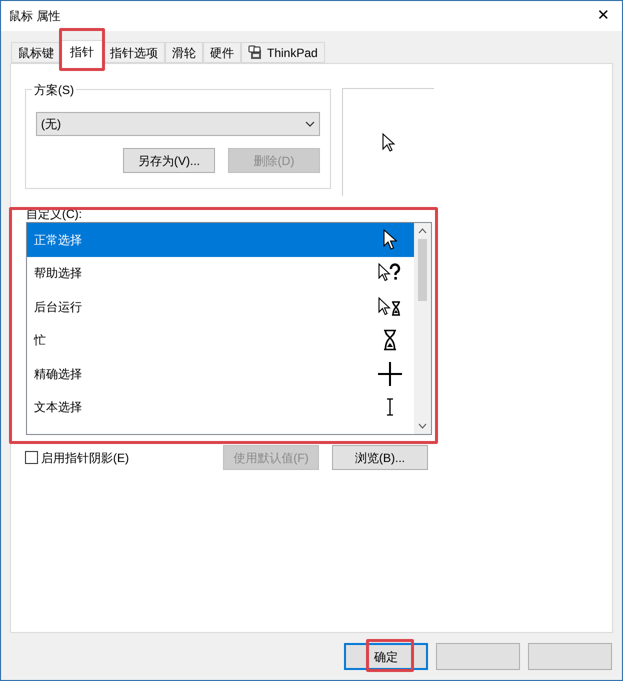 This screenshot has height=681, width=623. What do you see at coordinates (85, 458) in the screenshot?
I see `checkbox-label: 启用指针阴影(E)` at bounding box center [85, 458].